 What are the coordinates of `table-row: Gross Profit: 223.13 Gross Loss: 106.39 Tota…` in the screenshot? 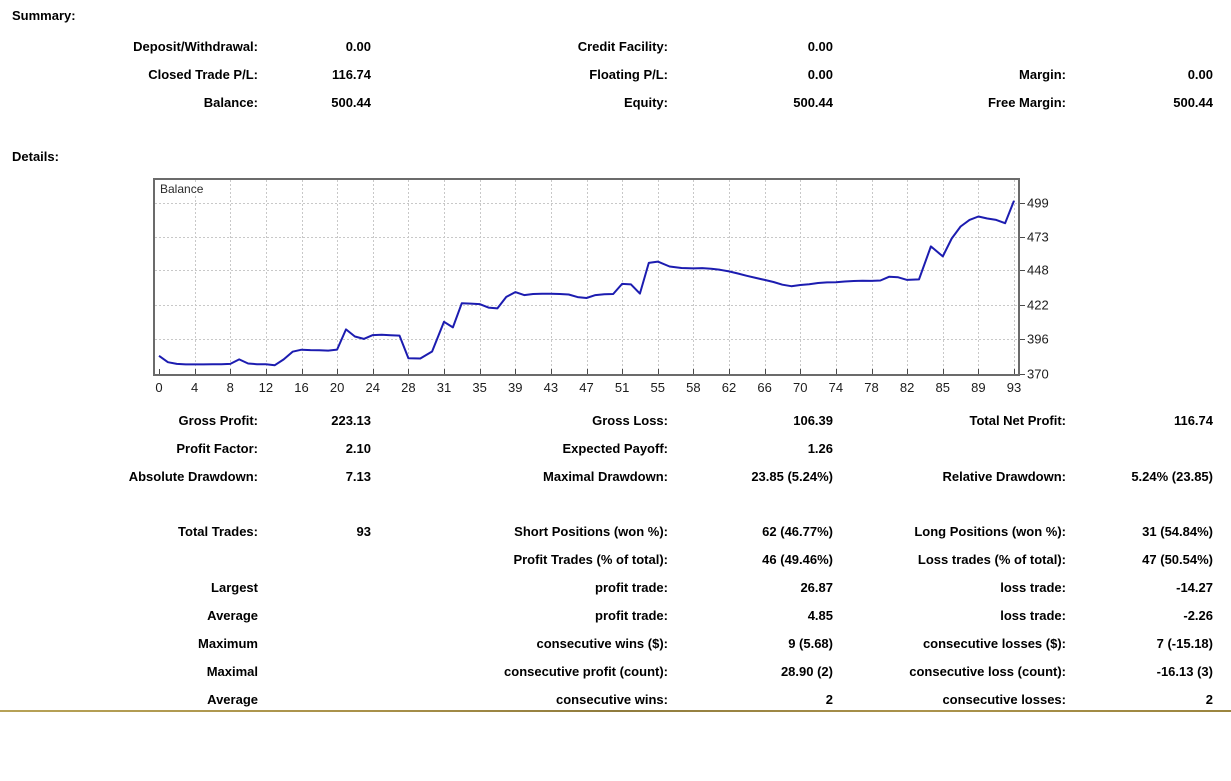 It's located at (606, 421).